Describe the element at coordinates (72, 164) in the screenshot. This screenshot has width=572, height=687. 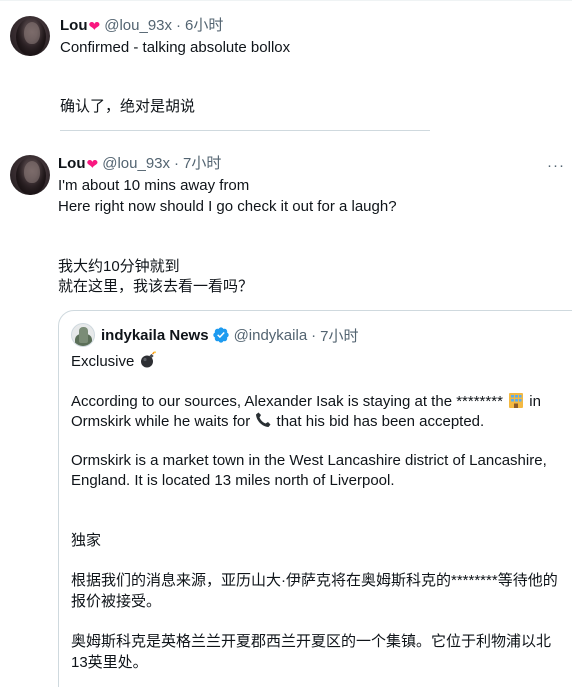
I see `display-name: Lou` at that location.